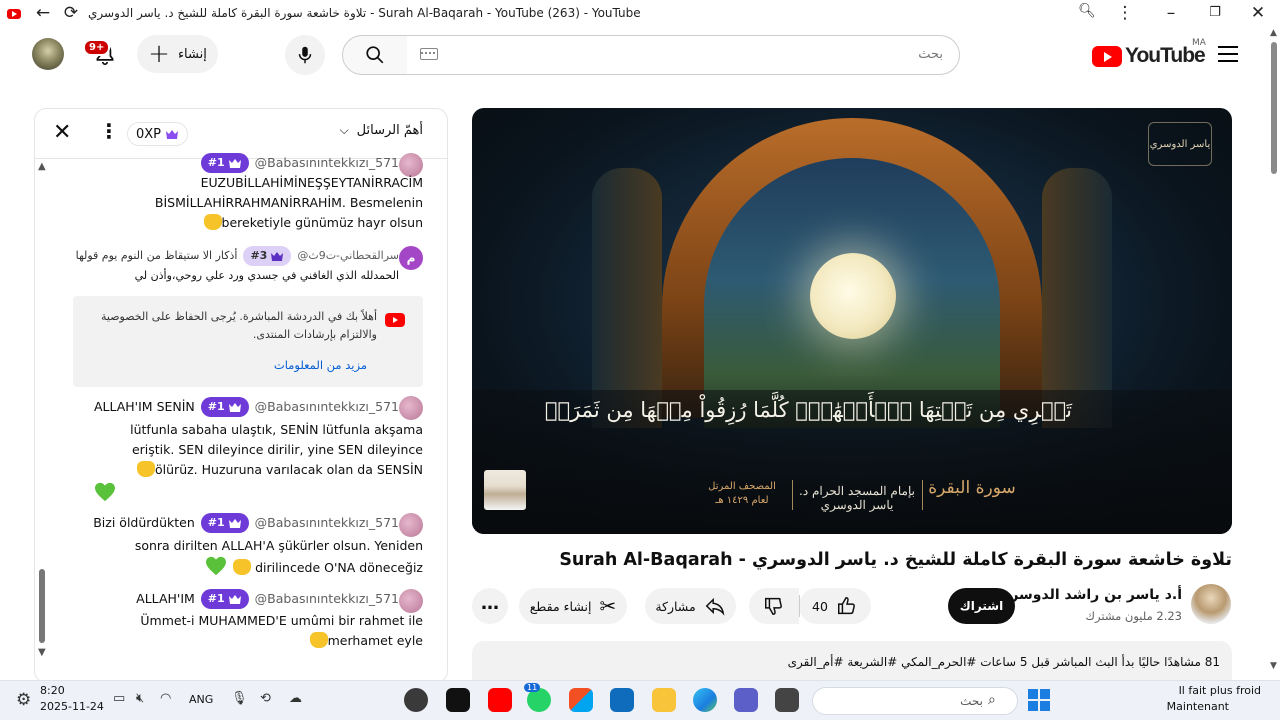 This screenshot has height=720, width=1280. Describe the element at coordinates (746, 700) in the screenshot. I see `teams-icon` at that location.